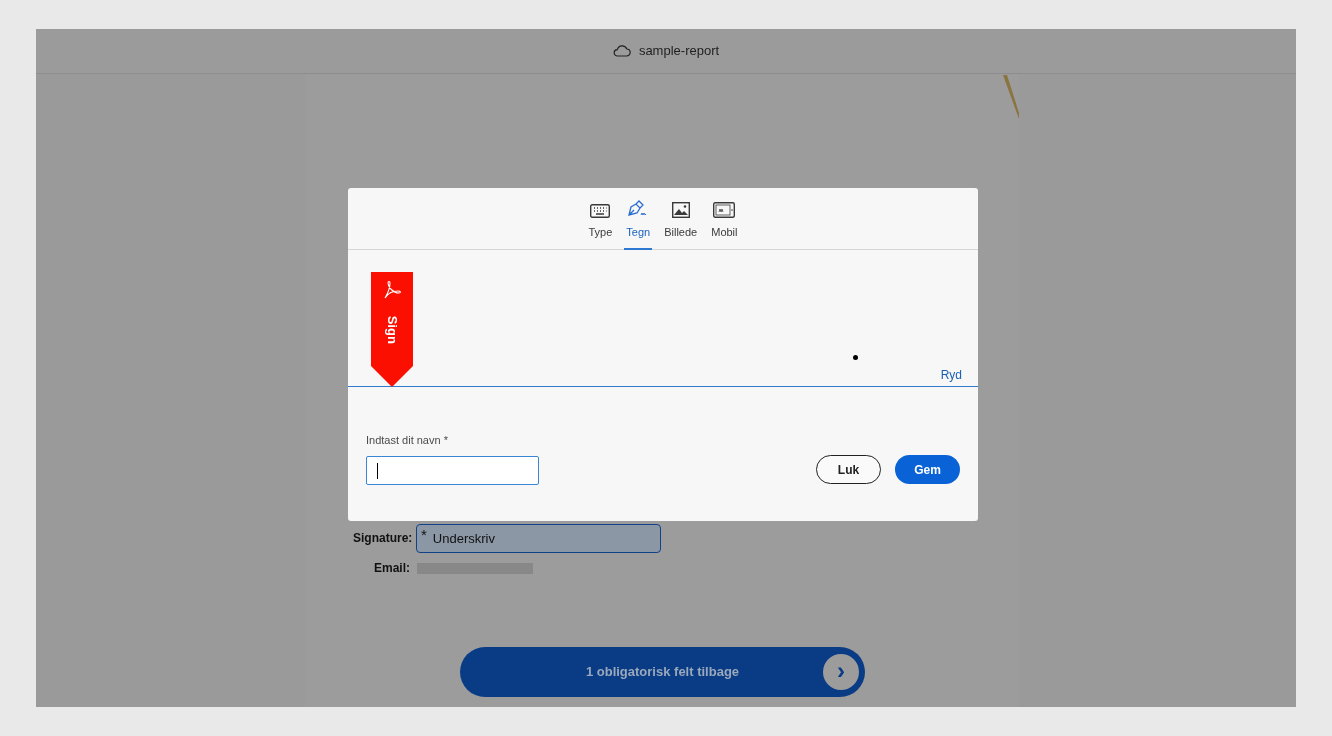 This screenshot has height=736, width=1332. I want to click on field-label: Indtast dit navn *, so click(407, 440).